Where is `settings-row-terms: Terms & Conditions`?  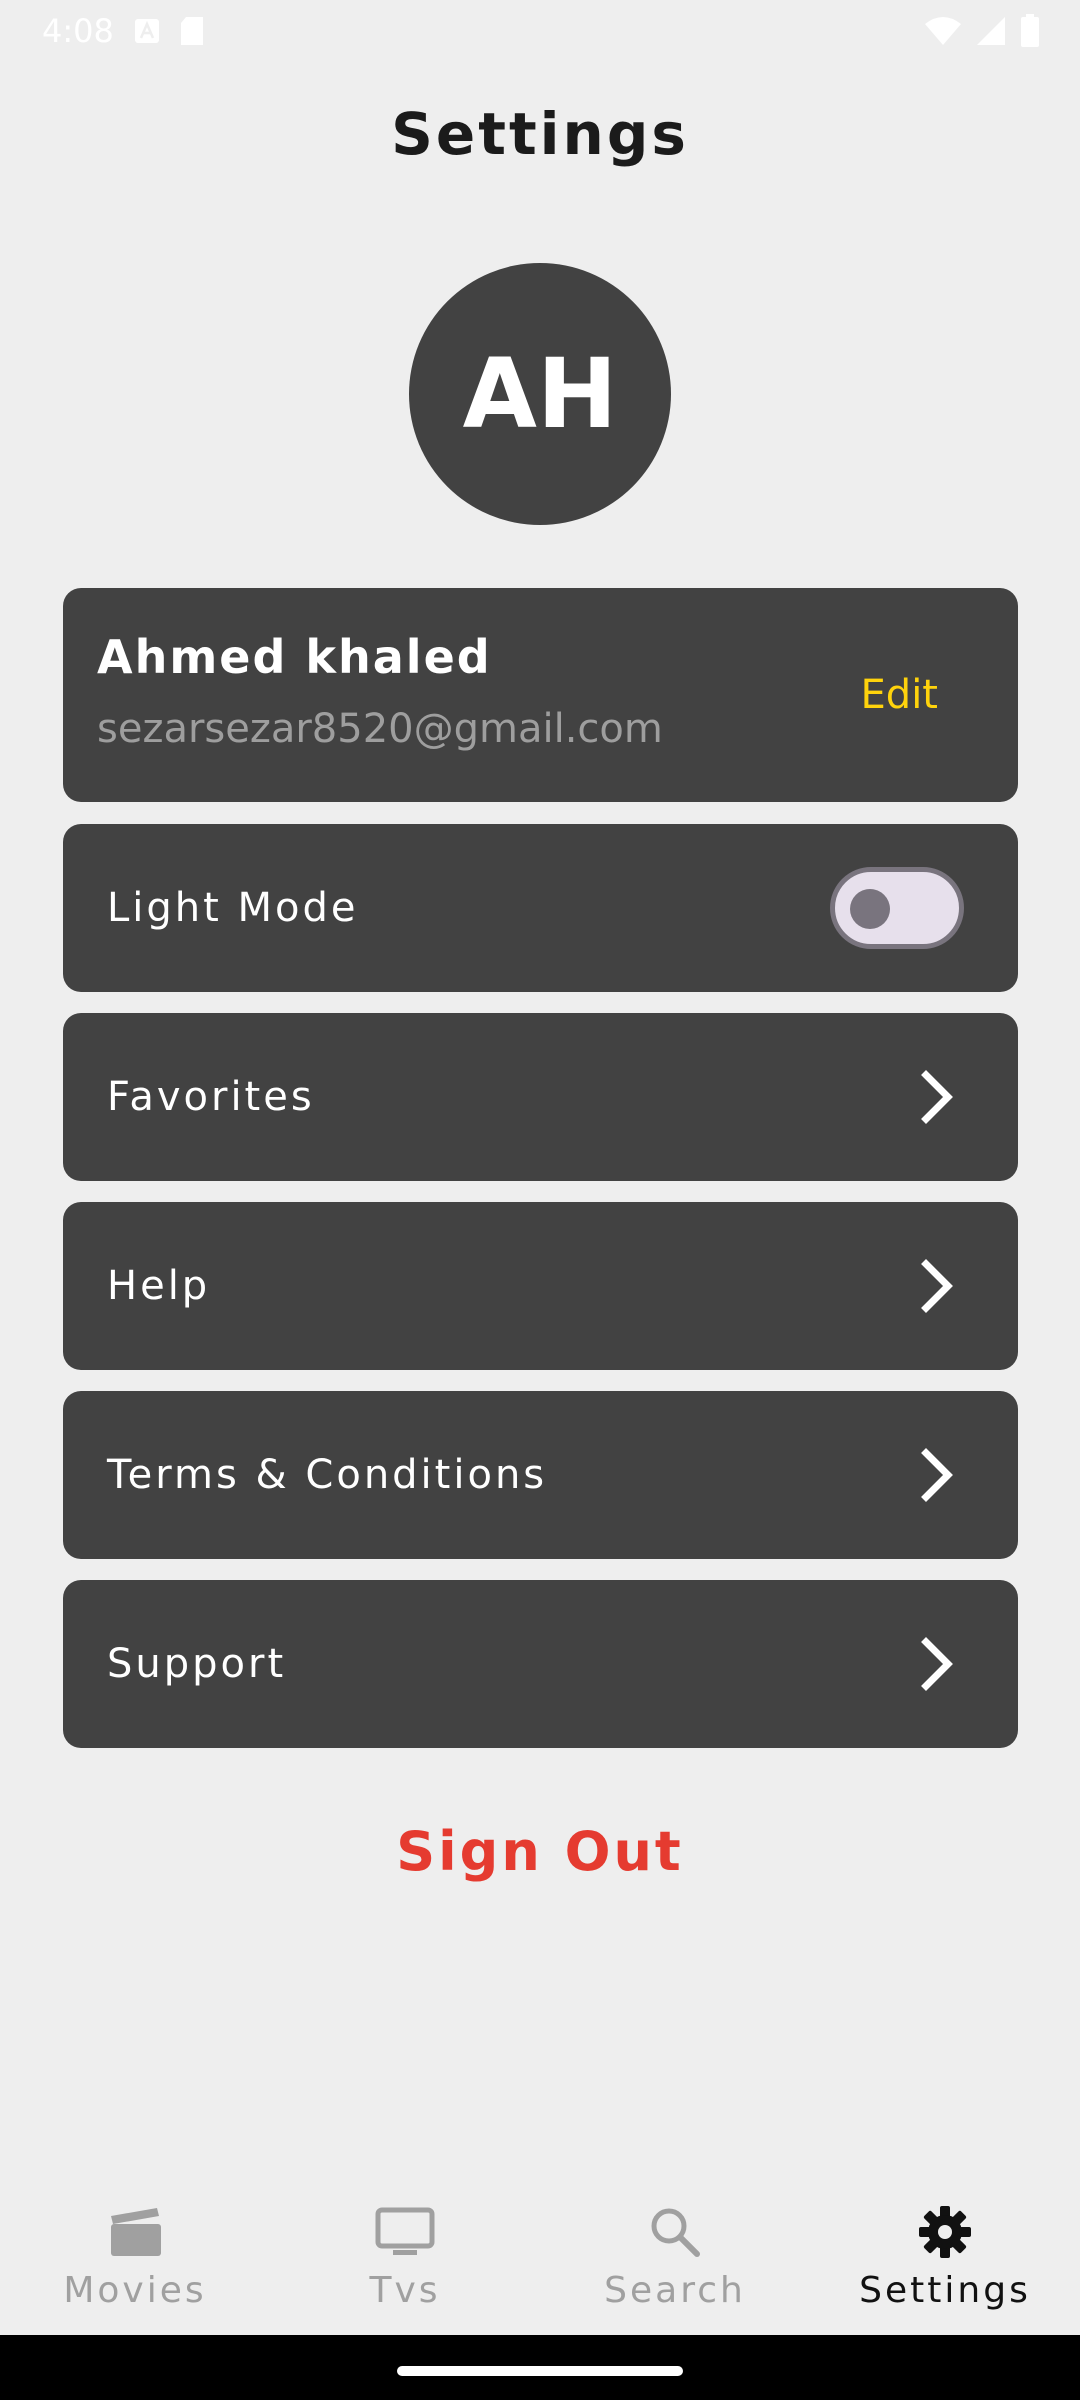
settings-row-terms: Terms & Conditions is located at coordinates (540, 1475).